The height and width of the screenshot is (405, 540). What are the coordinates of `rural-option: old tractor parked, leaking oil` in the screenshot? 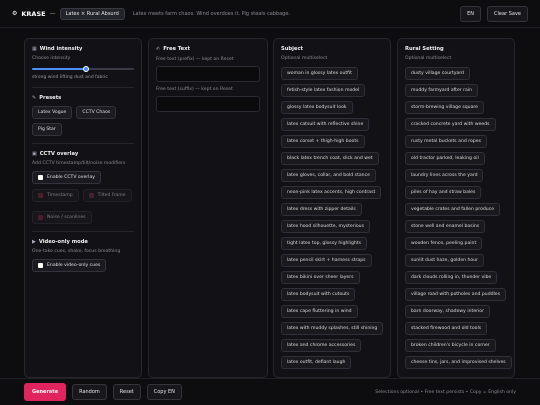 It's located at (445, 158).